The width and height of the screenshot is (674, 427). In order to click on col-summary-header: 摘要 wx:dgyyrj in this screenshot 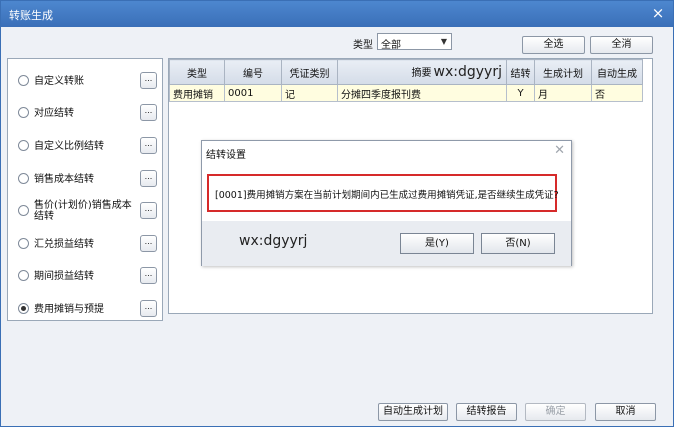, I will do `click(422, 72)`.